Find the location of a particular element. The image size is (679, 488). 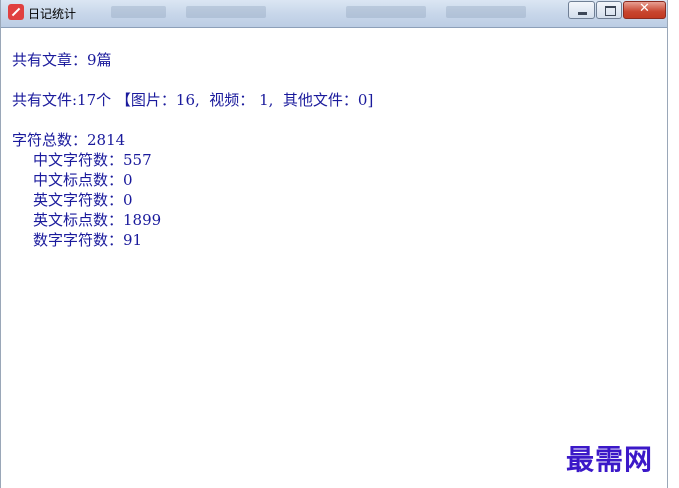

article-count: 共有文章：9篇 is located at coordinates (62, 60).